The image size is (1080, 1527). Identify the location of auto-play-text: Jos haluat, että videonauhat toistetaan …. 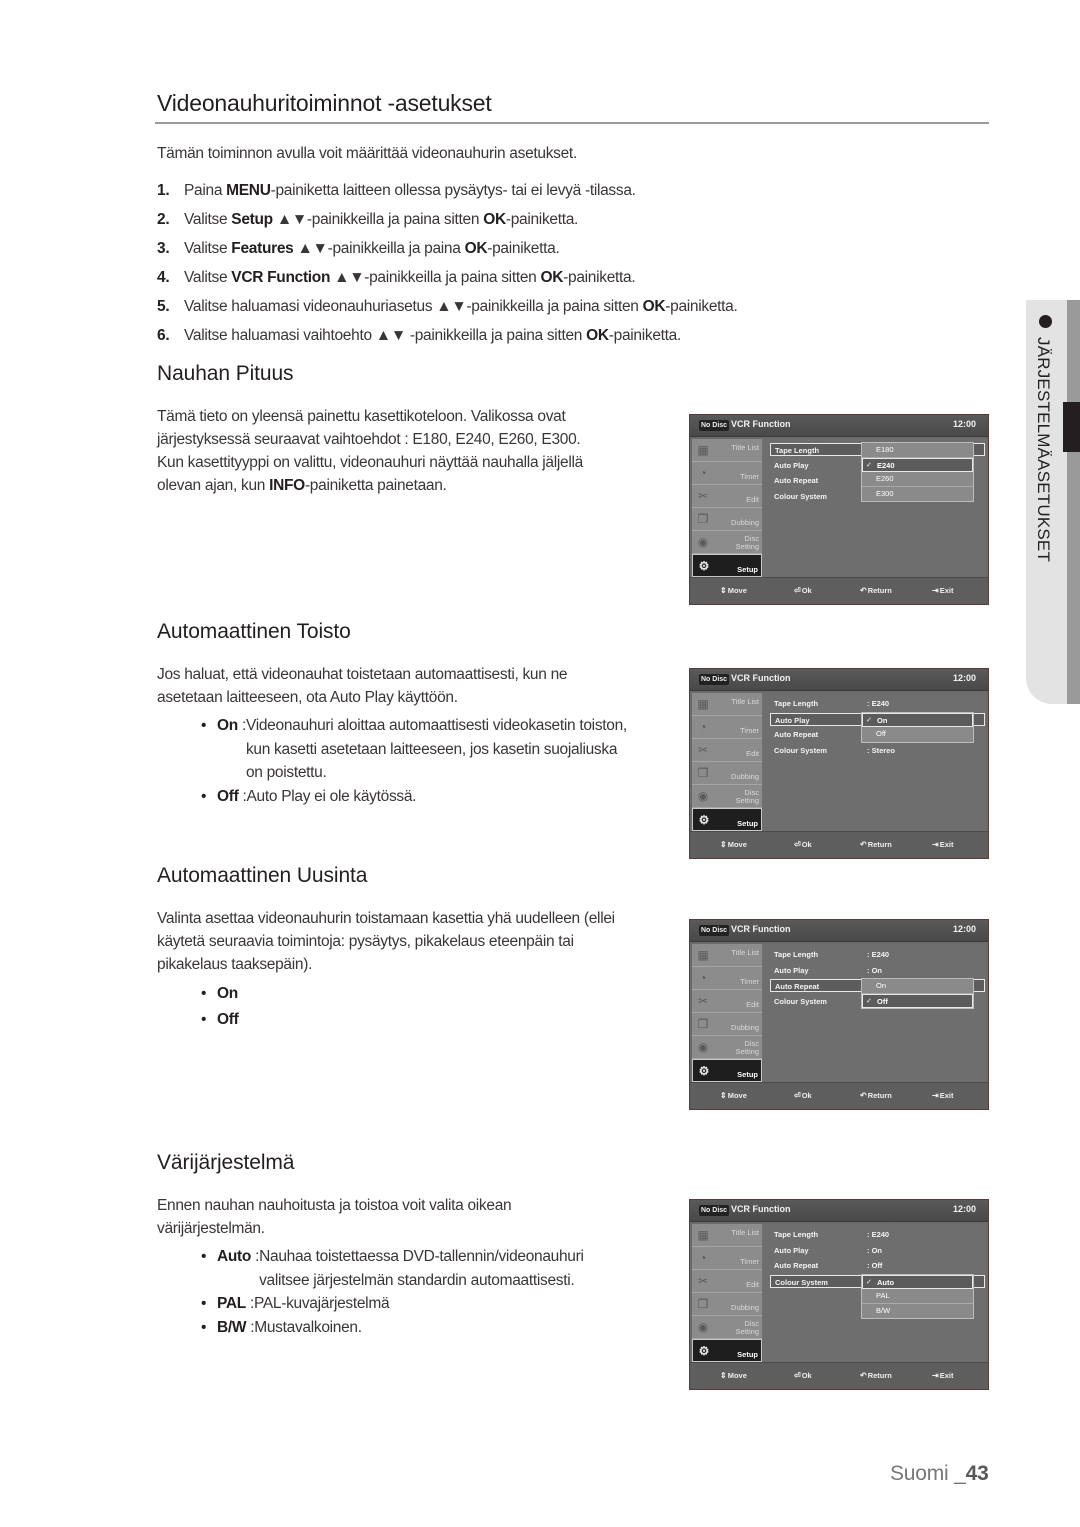
(362, 686).